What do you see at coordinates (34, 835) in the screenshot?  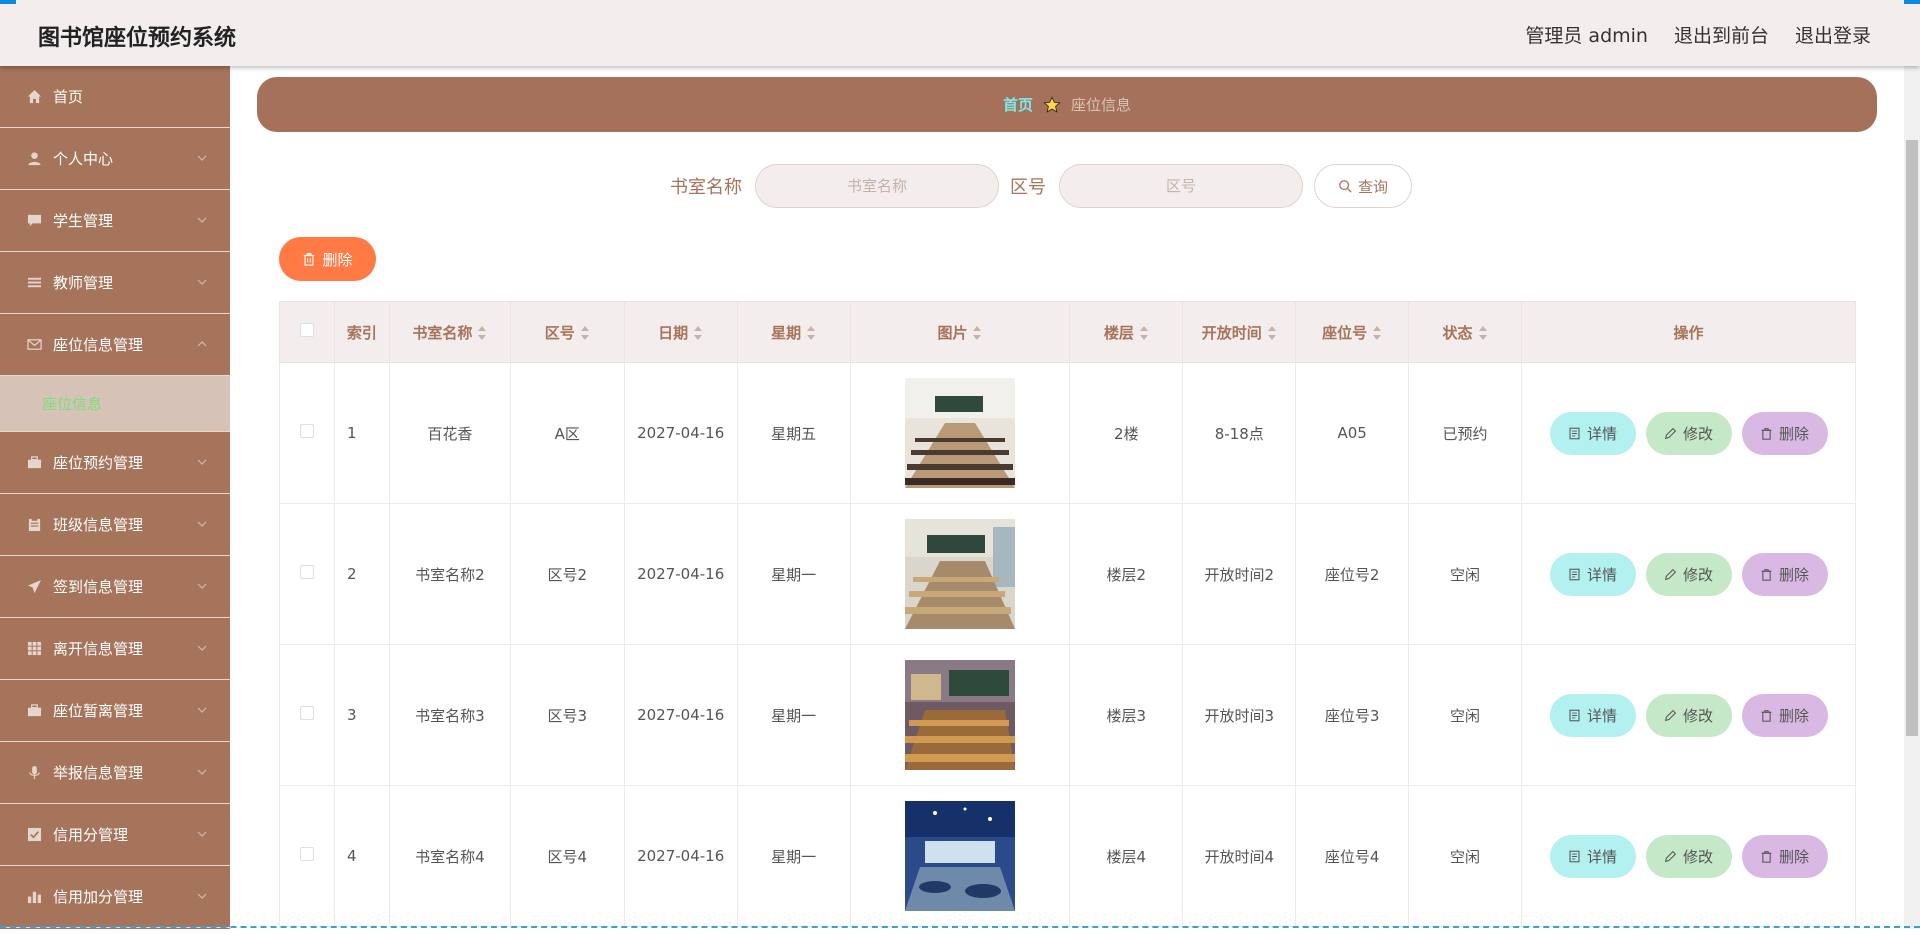 I see `check-icon` at bounding box center [34, 835].